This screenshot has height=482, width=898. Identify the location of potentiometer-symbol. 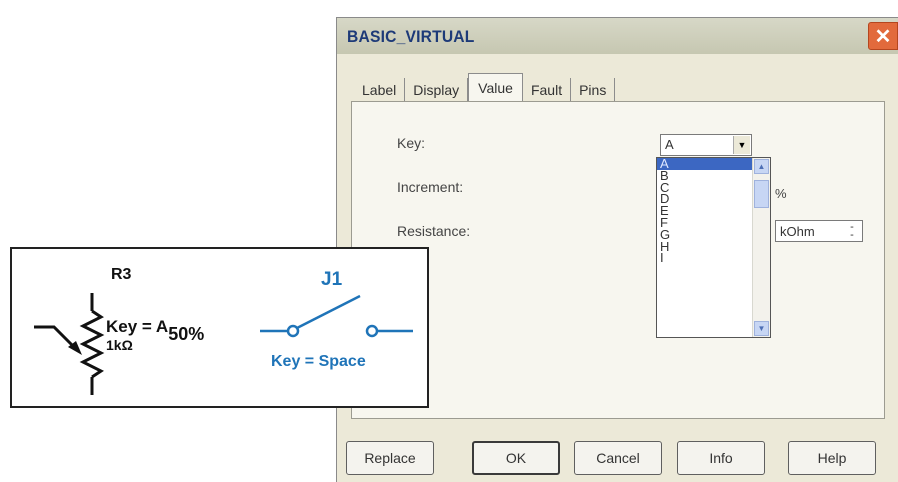
(69, 344).